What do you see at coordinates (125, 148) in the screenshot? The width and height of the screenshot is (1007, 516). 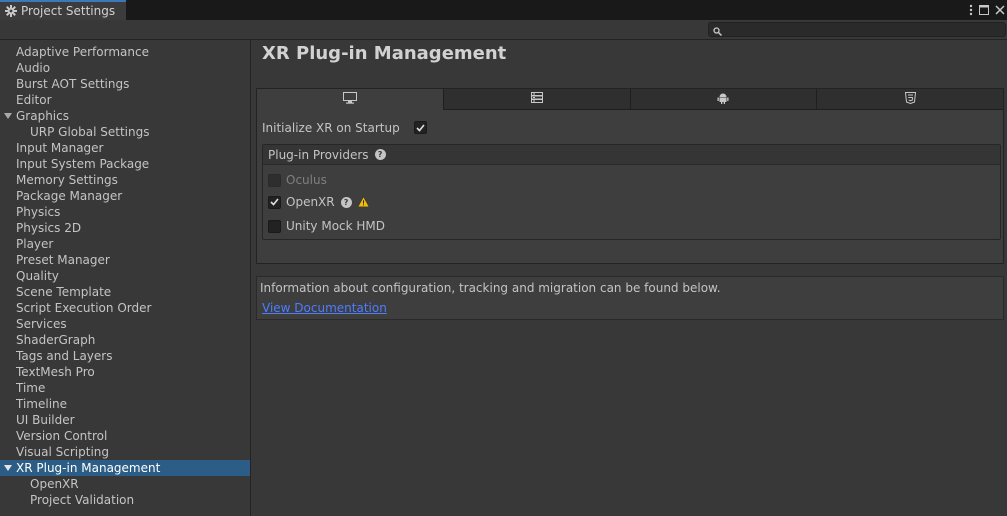 I see `sidebar-item-input-manager: Input Manager` at bounding box center [125, 148].